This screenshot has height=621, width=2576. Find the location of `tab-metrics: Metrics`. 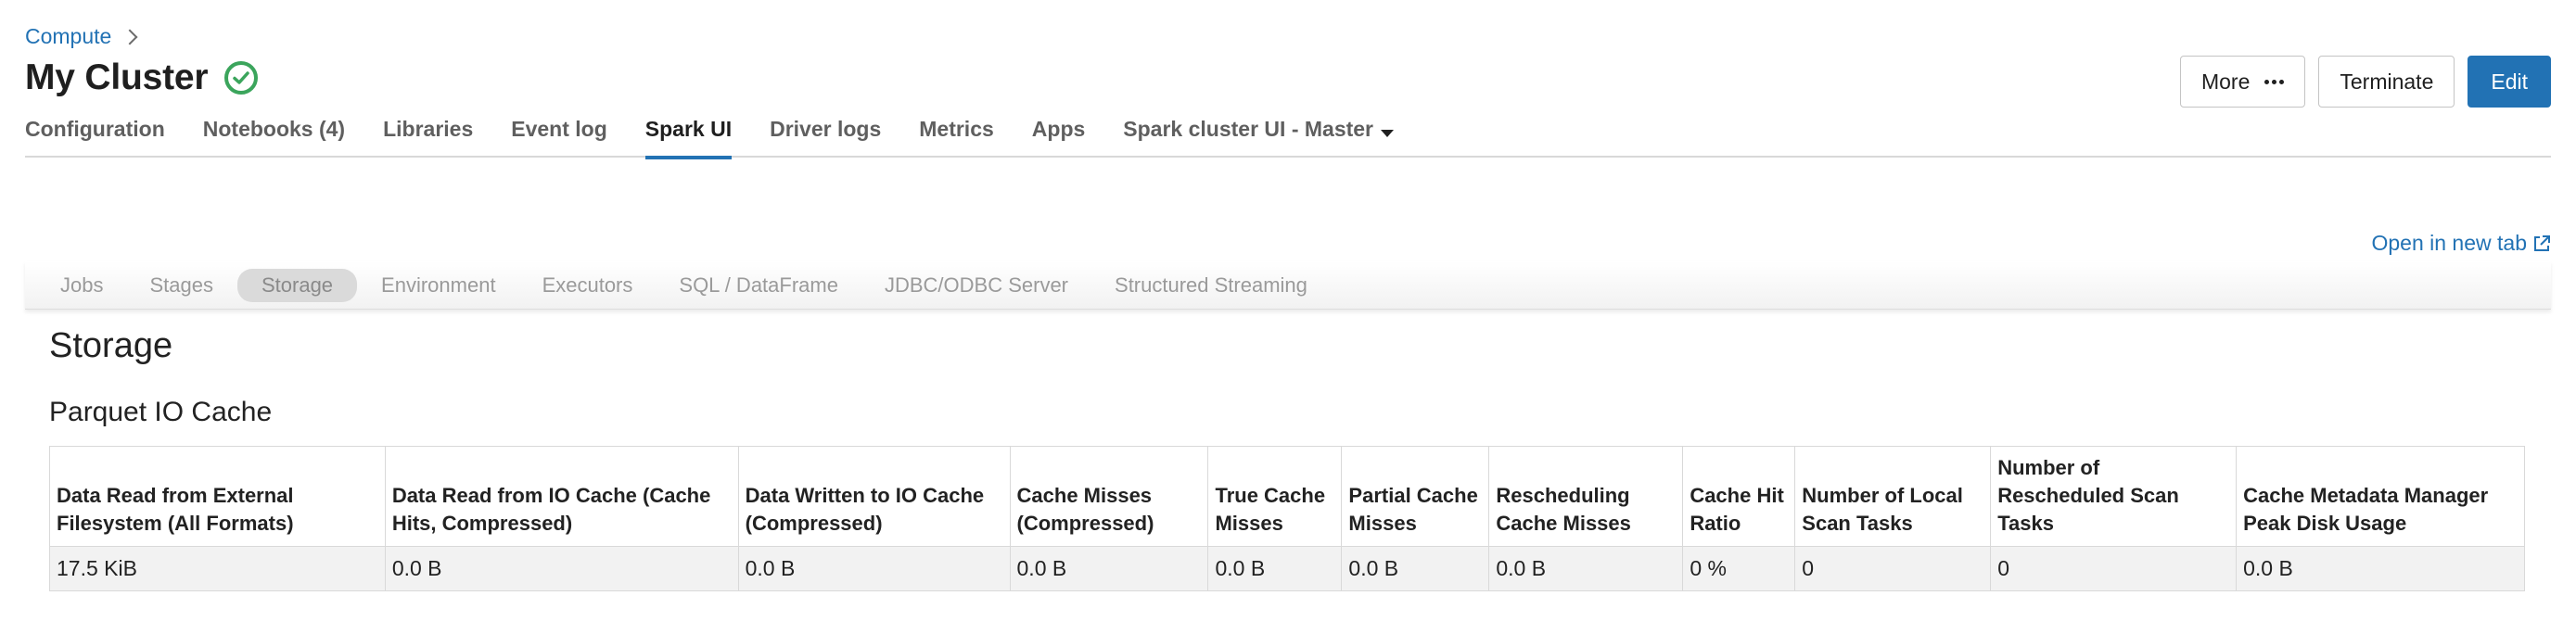

tab-metrics: Metrics is located at coordinates (957, 137).